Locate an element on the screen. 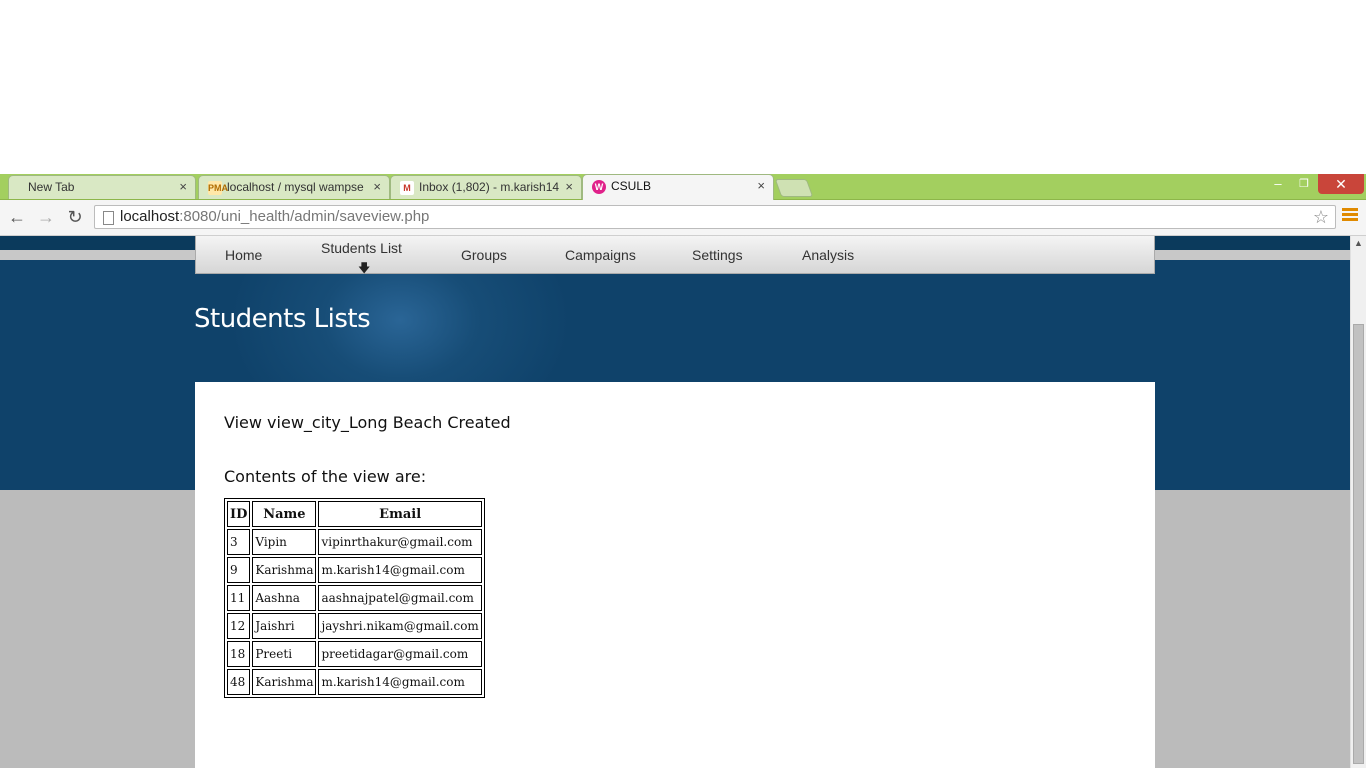  nav-settings: Settings is located at coordinates (717, 255).